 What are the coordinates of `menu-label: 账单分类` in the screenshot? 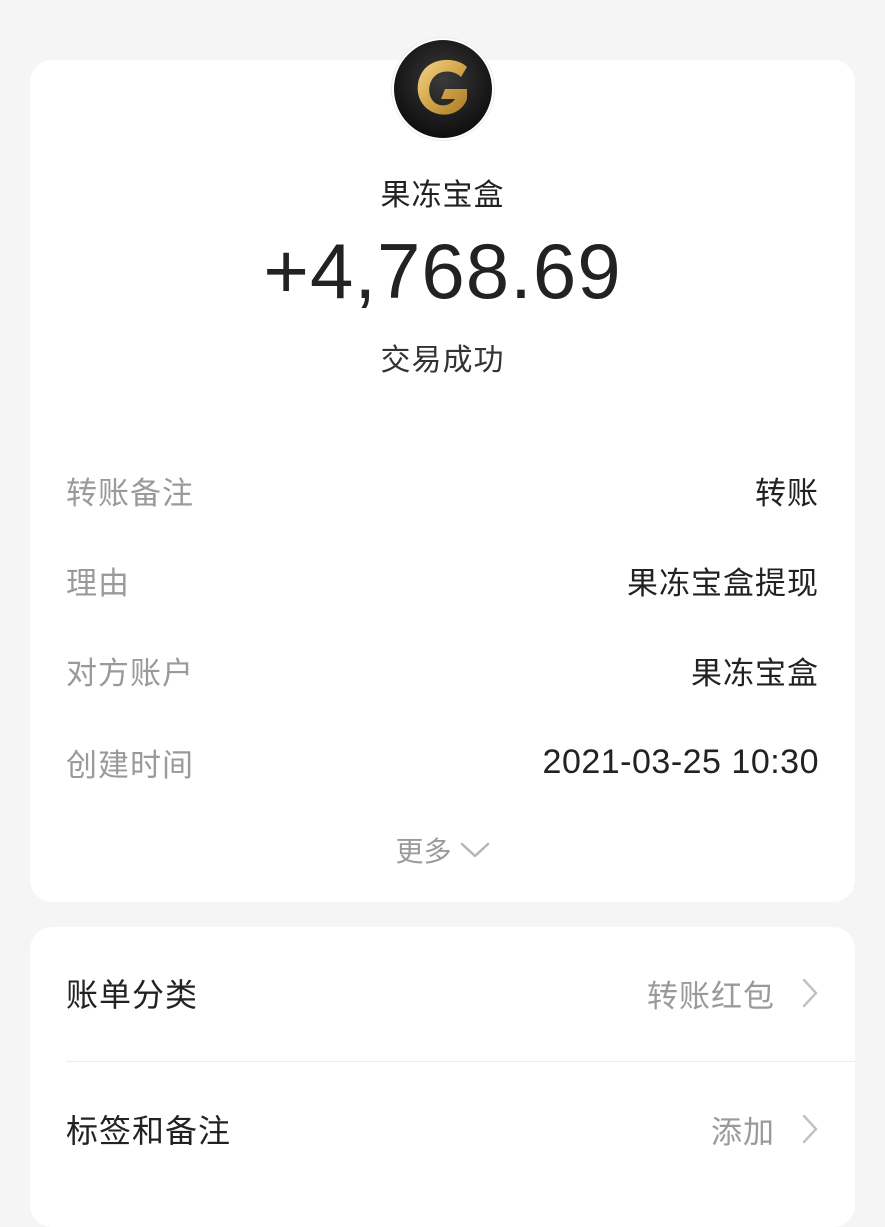 It's located at (132, 995).